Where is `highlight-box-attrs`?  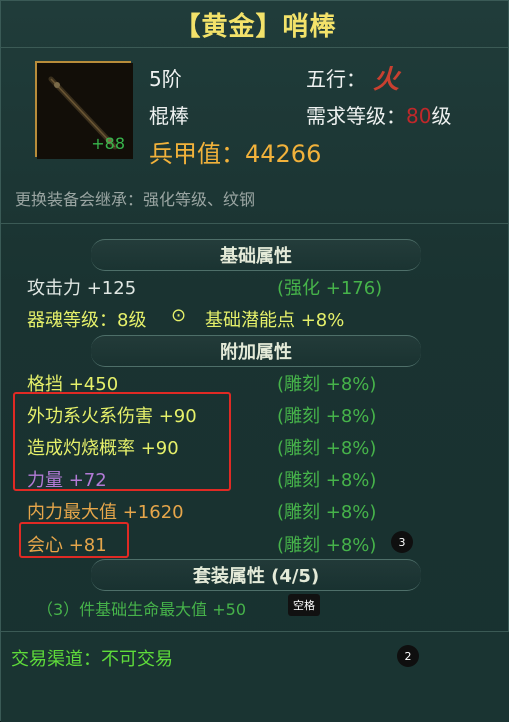
highlight-box-attrs is located at coordinates (122, 441).